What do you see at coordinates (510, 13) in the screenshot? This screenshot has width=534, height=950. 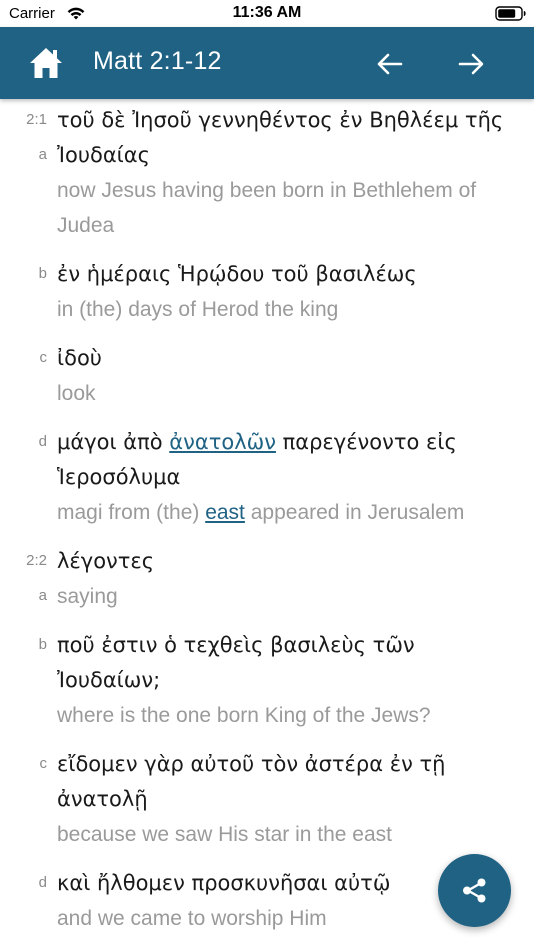 I see `battery-icon` at bounding box center [510, 13].